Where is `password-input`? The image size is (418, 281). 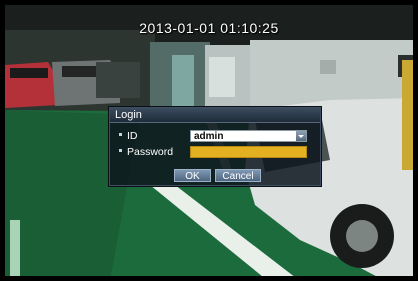
password-input is located at coordinates (248, 152).